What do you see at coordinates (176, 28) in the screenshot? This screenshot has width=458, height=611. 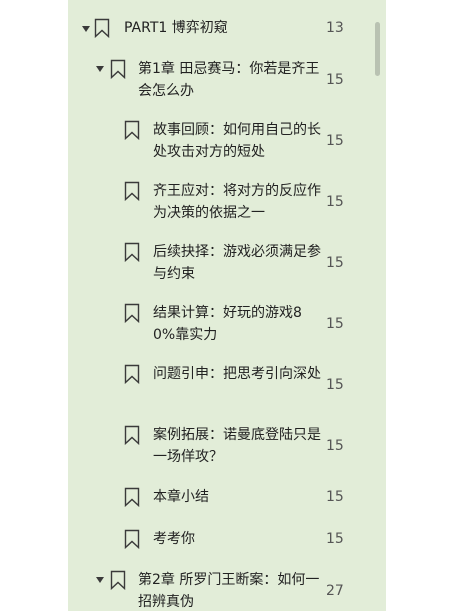 I see `toc-item-title: PART1 博弈初窥` at bounding box center [176, 28].